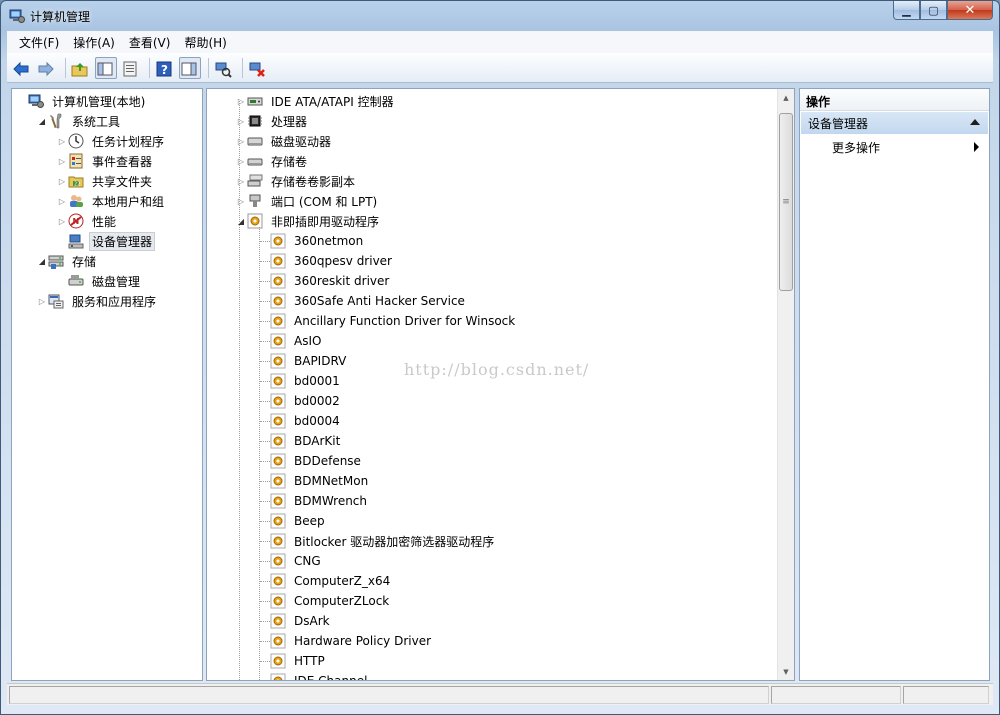 This screenshot has width=1000, height=715. What do you see at coordinates (306, 401) in the screenshot?
I see `driver-item: bd0002` at bounding box center [306, 401].